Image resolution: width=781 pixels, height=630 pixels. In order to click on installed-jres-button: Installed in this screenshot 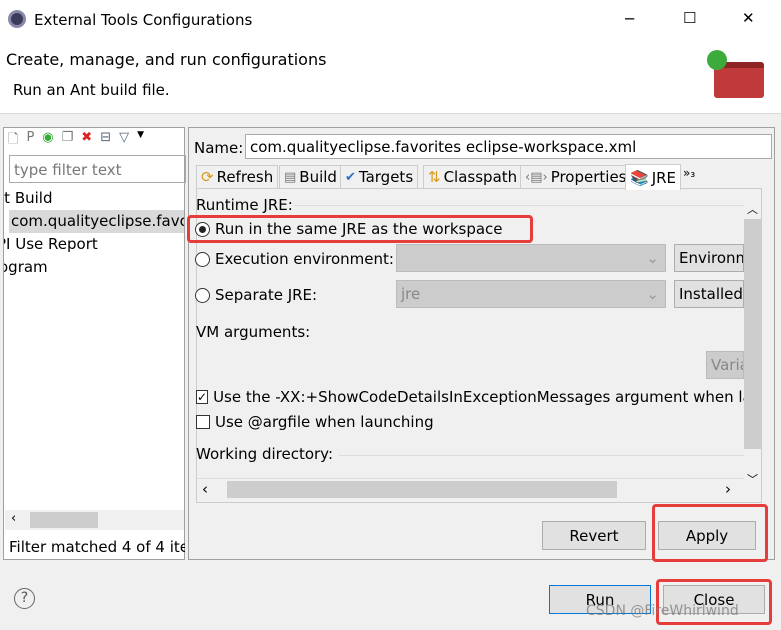, I will do `click(709, 294)`.